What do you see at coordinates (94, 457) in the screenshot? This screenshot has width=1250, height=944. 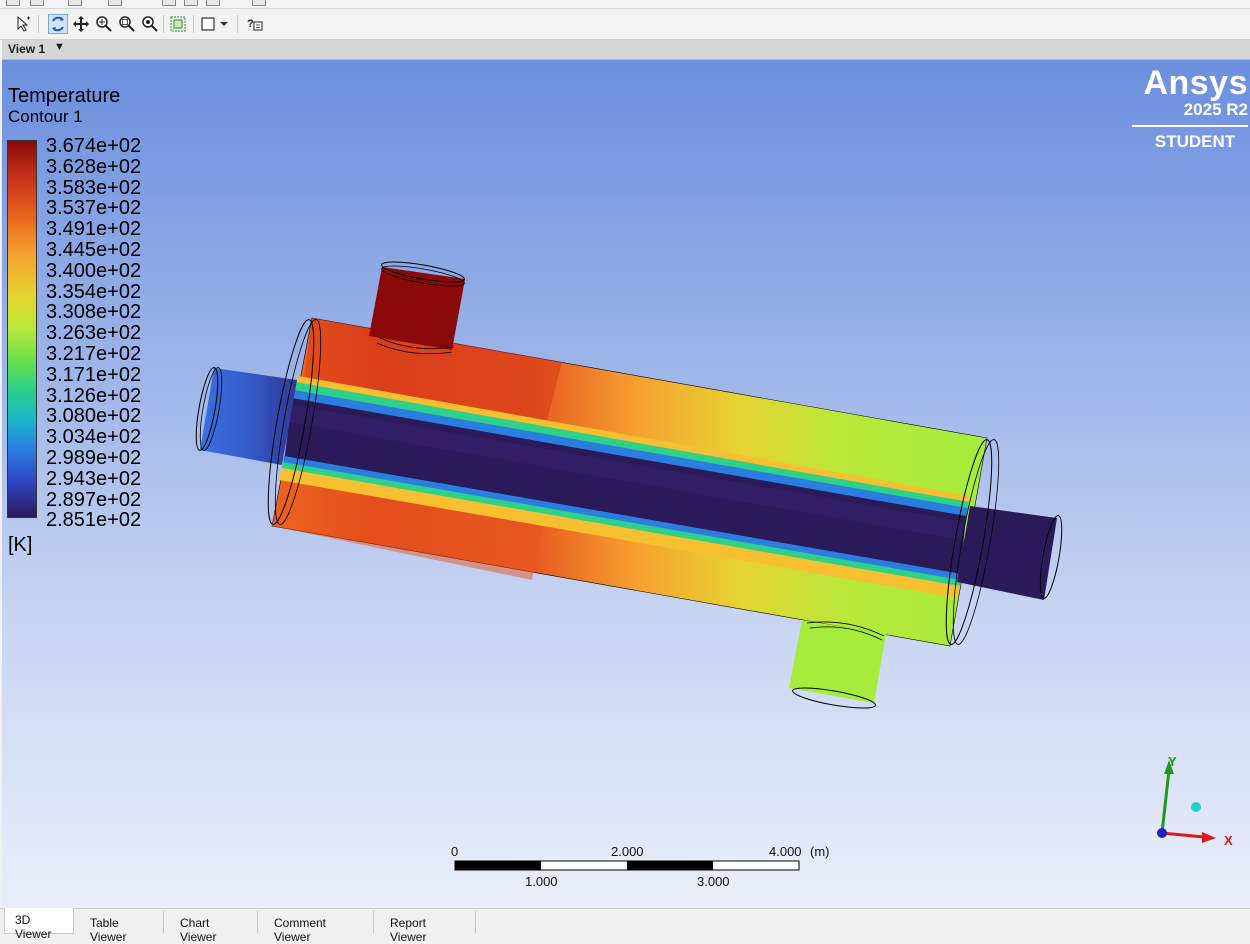 I see `legend-tick: 2.989e+02` at bounding box center [94, 457].